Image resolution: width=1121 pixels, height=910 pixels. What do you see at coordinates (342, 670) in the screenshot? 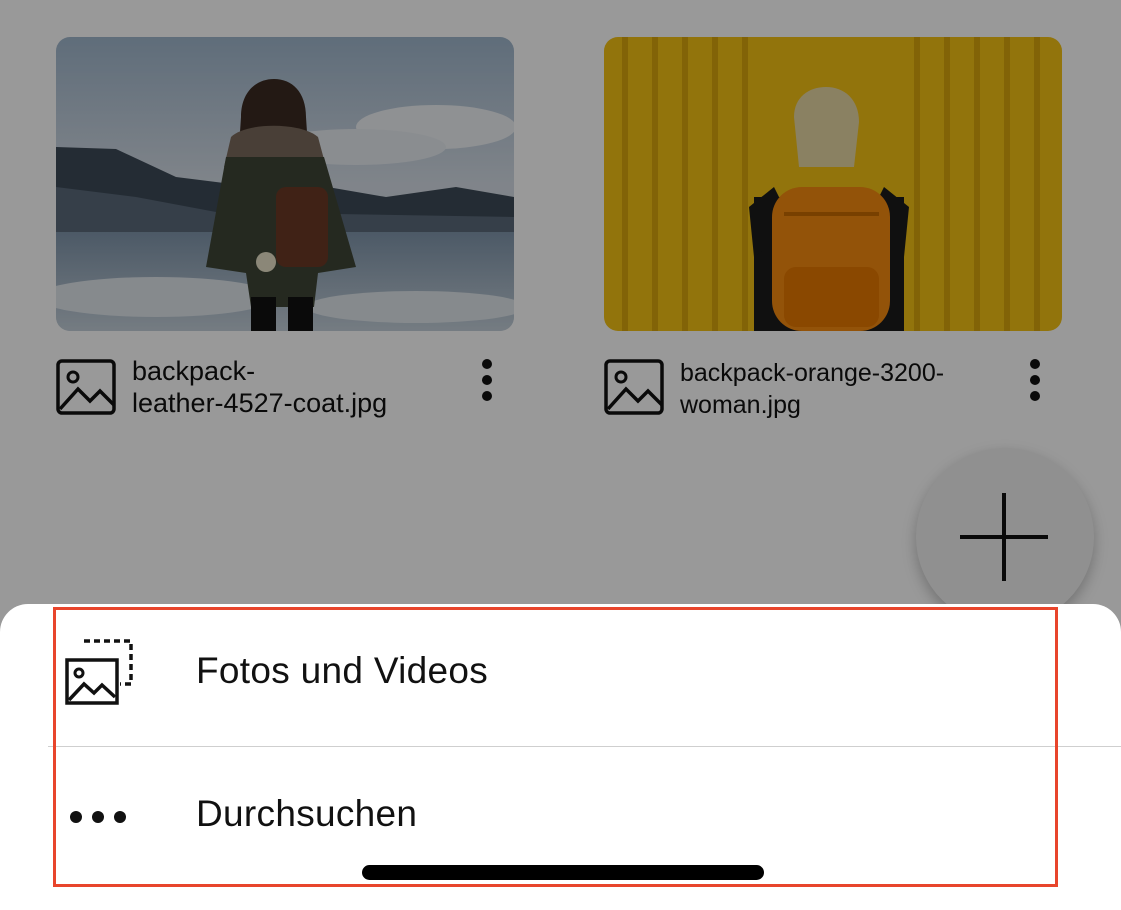
I see `sheet-item-label: Fotos und Videos` at bounding box center [342, 670].